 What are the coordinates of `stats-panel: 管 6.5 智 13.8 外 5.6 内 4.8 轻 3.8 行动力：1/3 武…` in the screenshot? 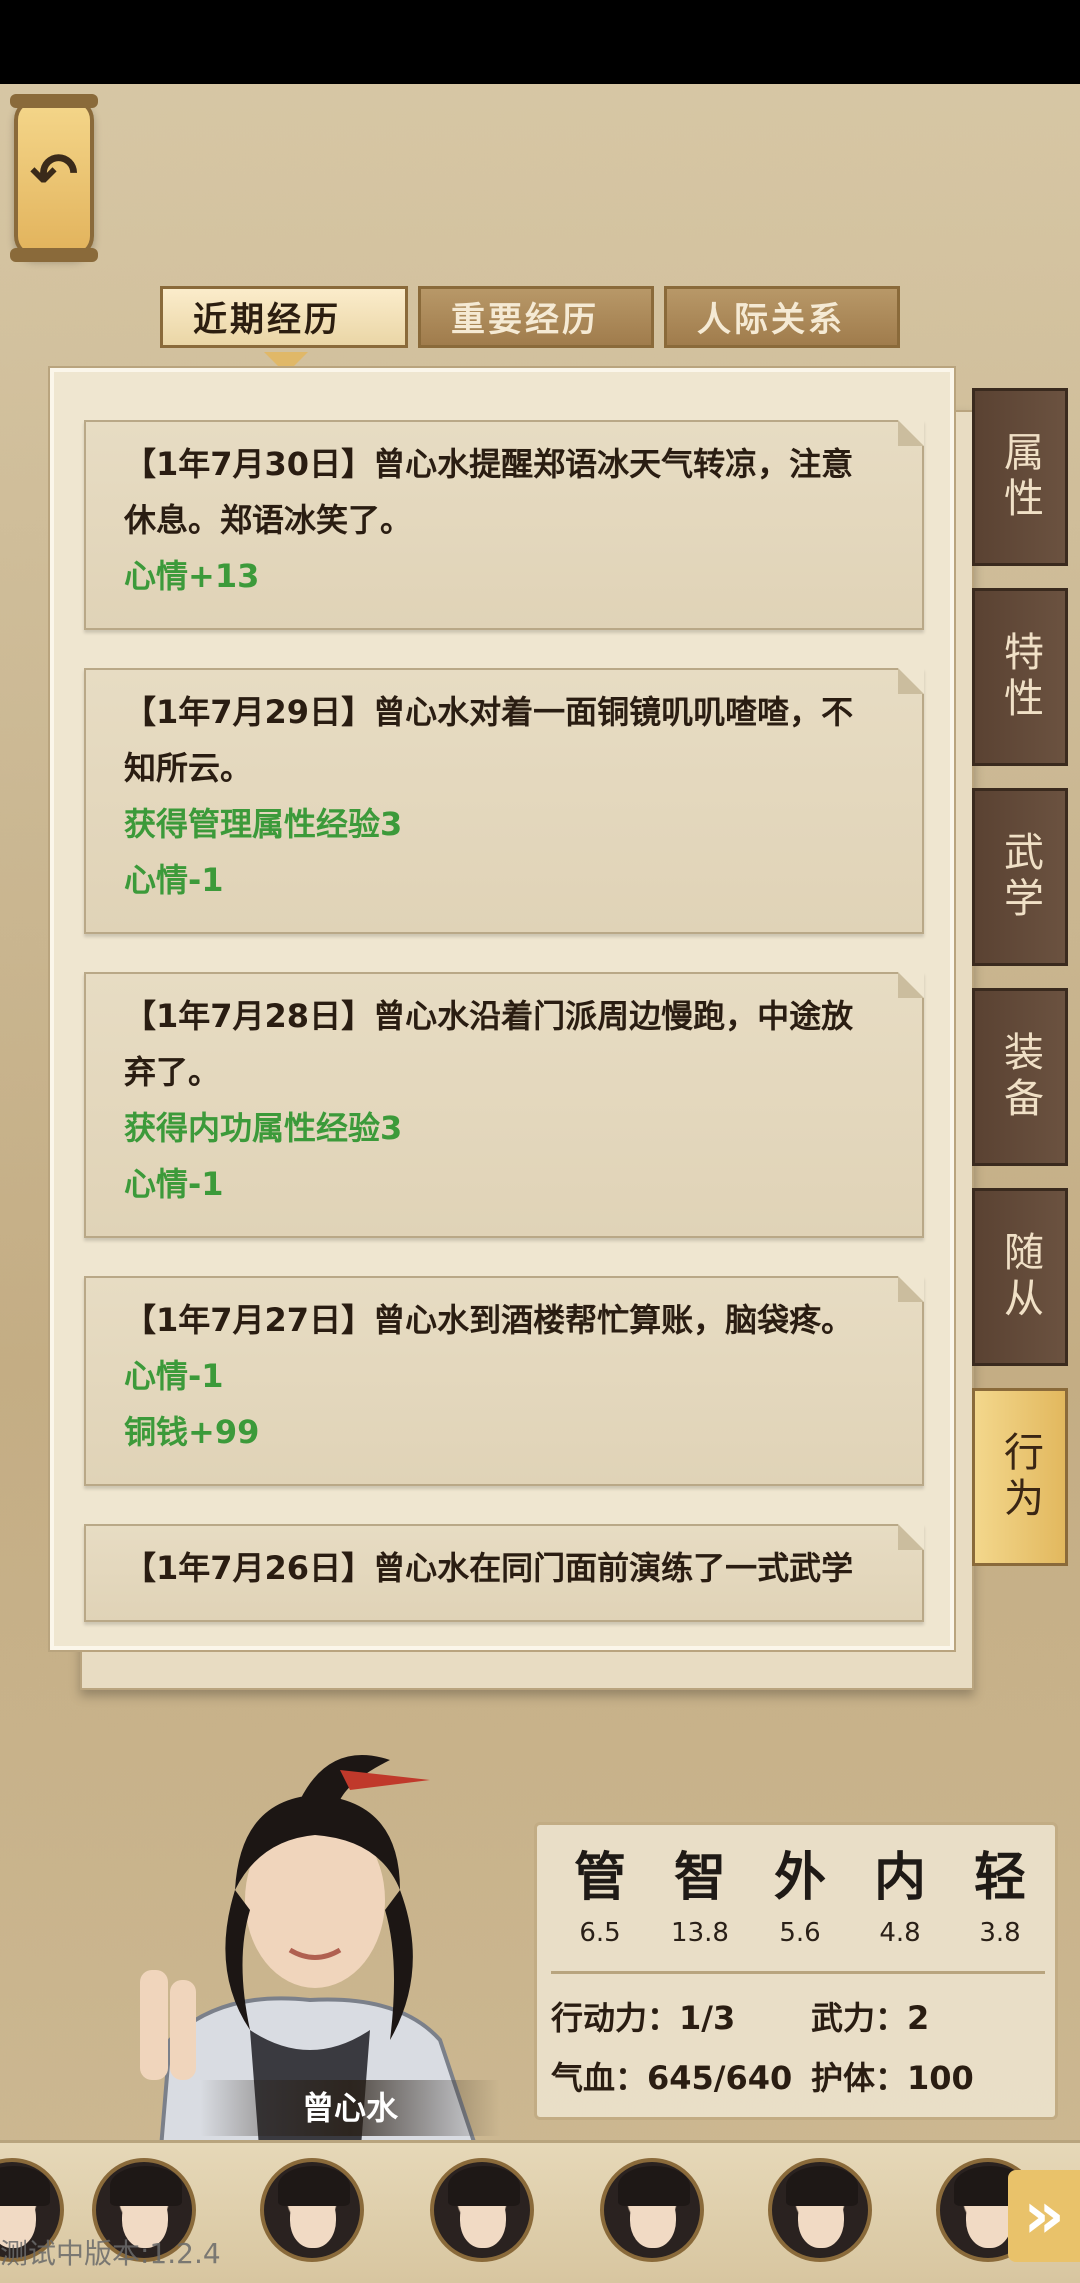 It's located at (796, 1971).